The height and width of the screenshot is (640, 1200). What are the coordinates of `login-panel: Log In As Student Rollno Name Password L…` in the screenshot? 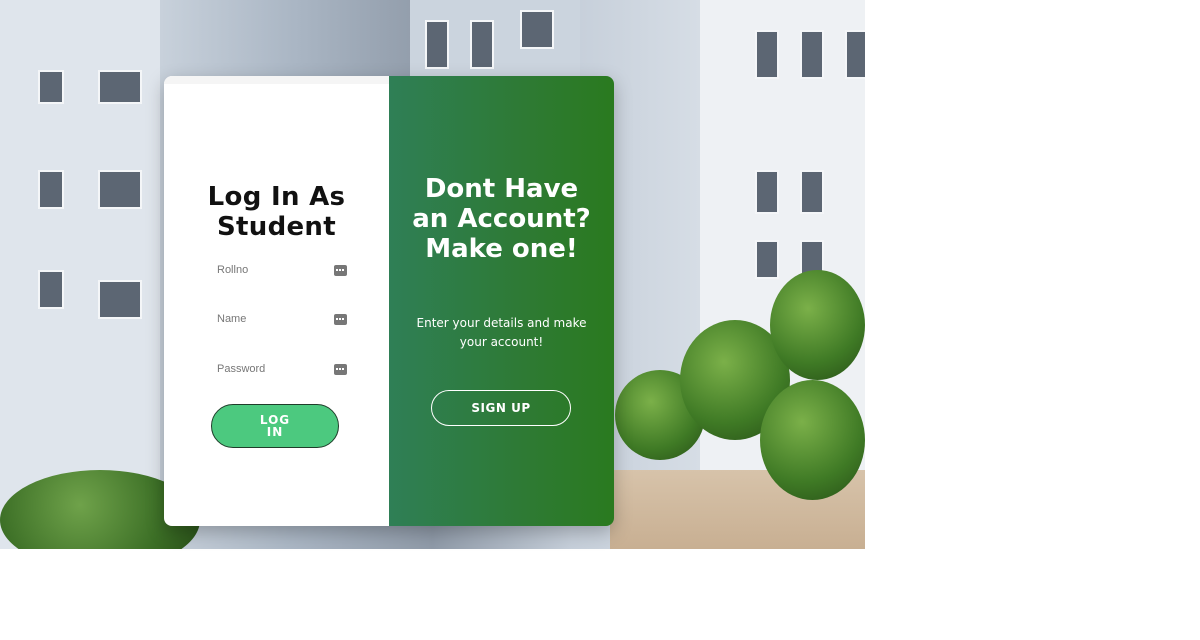 It's located at (276, 301).